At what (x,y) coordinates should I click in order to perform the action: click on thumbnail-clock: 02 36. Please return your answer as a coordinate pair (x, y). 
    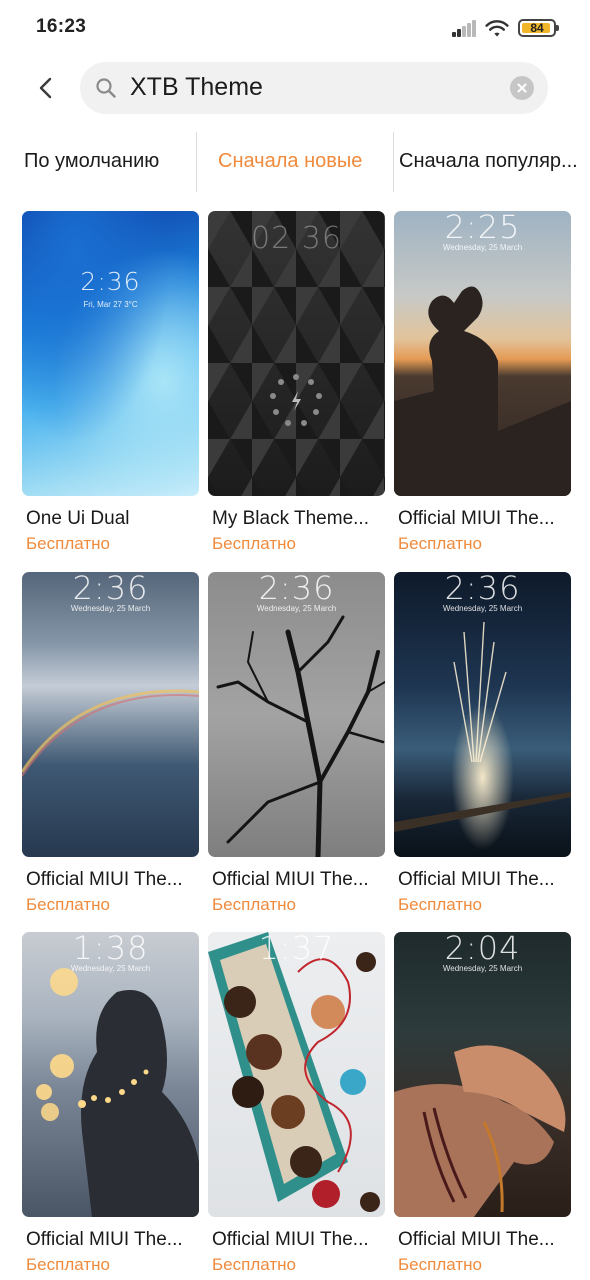
    Looking at the image, I should click on (296, 238).